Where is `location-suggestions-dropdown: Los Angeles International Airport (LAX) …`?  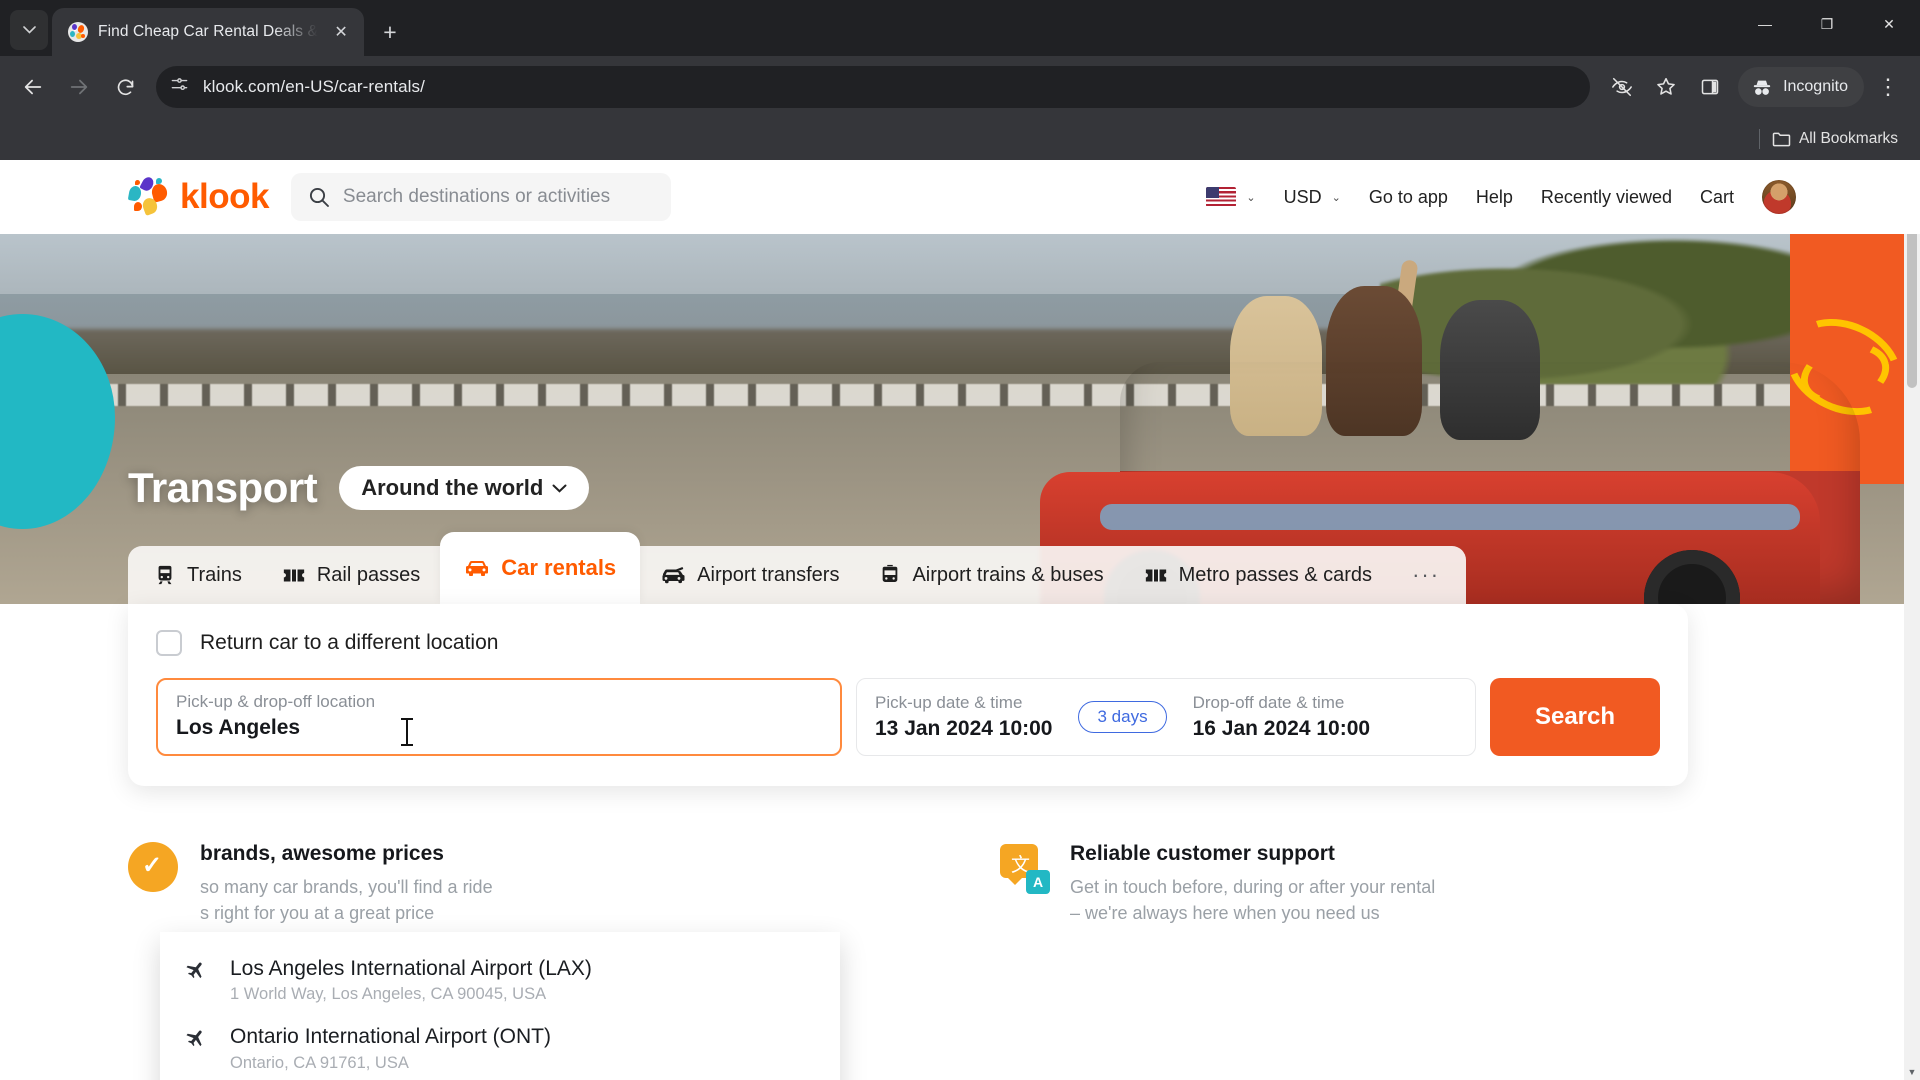
location-suggestions-dropdown: Los Angeles International Airport (LAX) … is located at coordinates (500, 1006).